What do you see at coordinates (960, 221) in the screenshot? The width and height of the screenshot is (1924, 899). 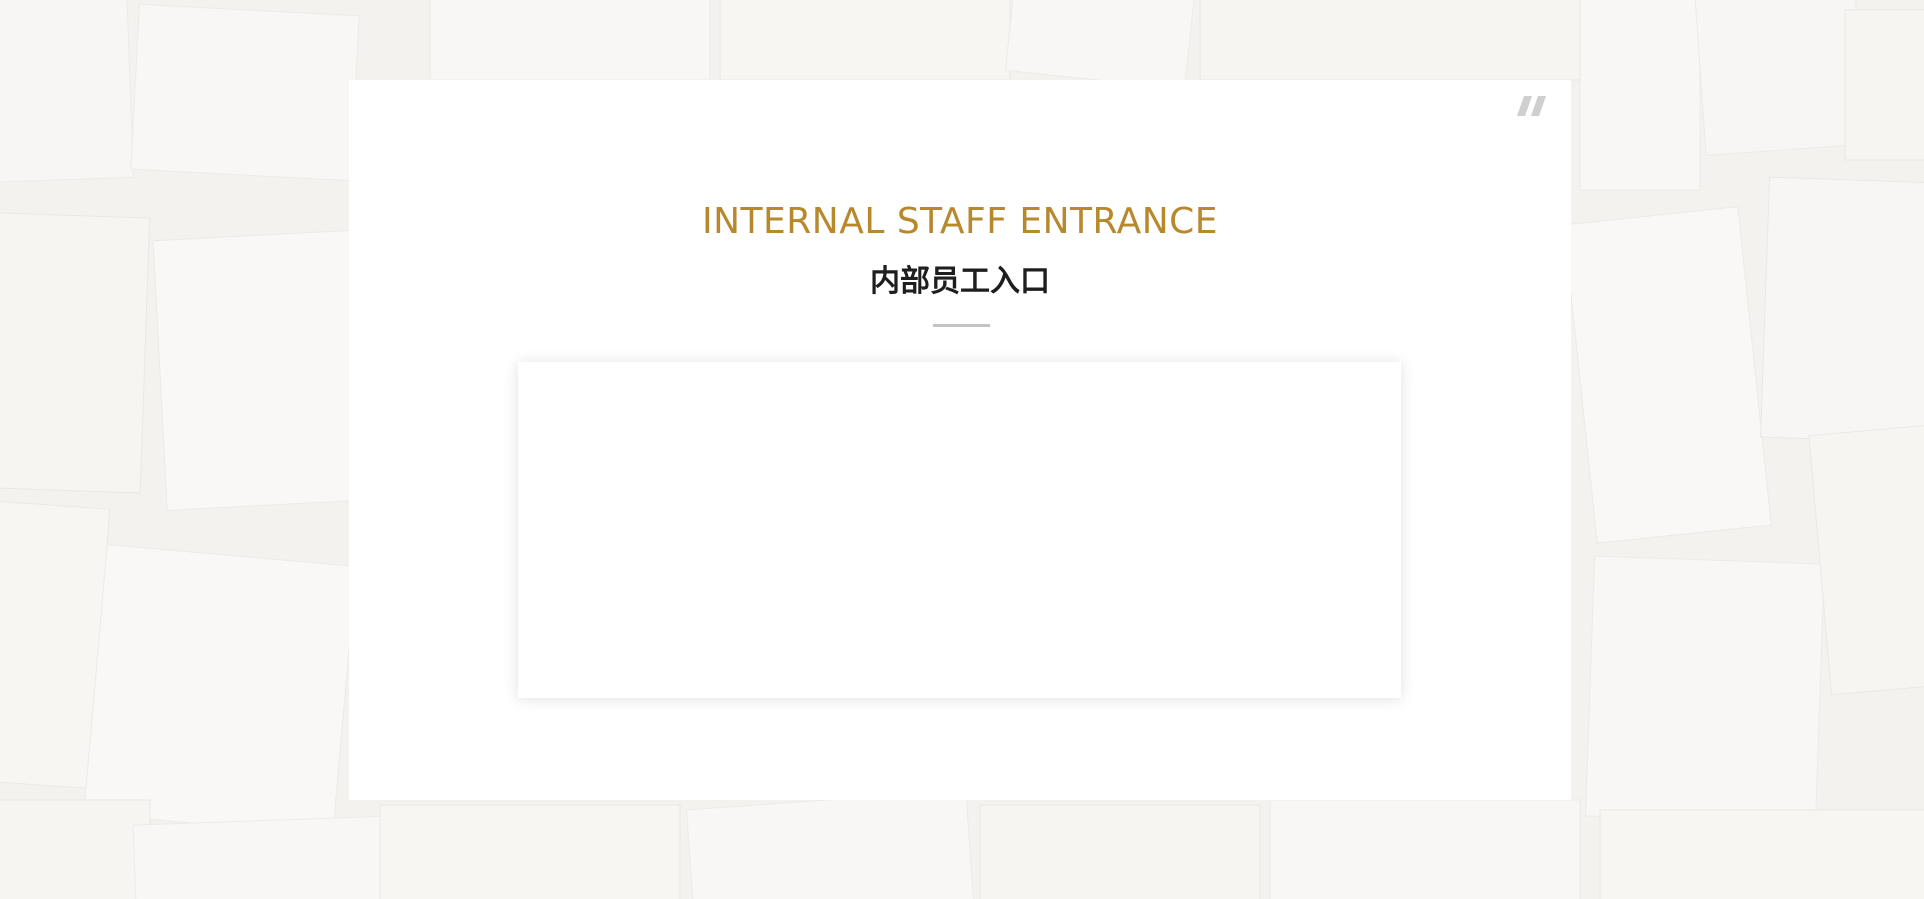 I see `page-title: INTERNAL STAFF ENTRANCE` at bounding box center [960, 221].